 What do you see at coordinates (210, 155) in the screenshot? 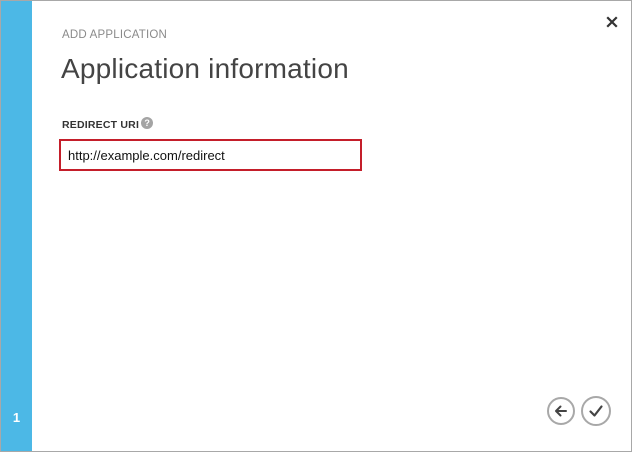
I see `redirect-uri-input` at bounding box center [210, 155].